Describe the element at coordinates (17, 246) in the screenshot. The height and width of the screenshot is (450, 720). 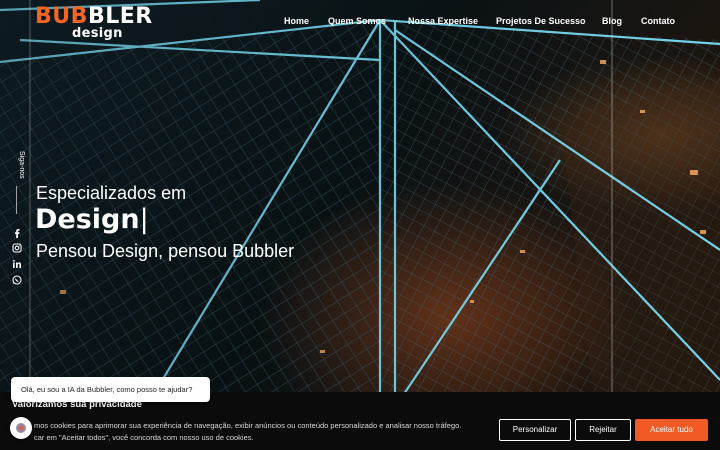
I see `instagram-icon` at that location.